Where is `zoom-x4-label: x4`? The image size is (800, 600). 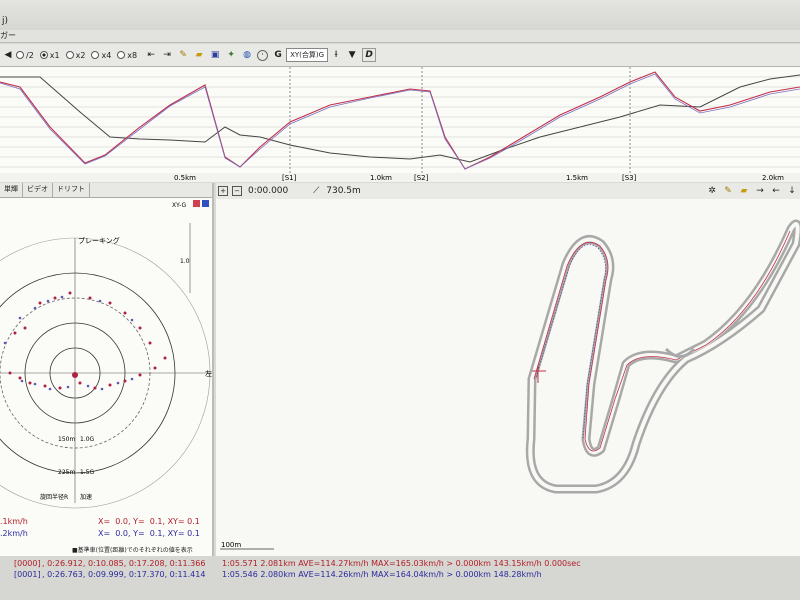
zoom-x4-label: x4 is located at coordinates (106, 55).